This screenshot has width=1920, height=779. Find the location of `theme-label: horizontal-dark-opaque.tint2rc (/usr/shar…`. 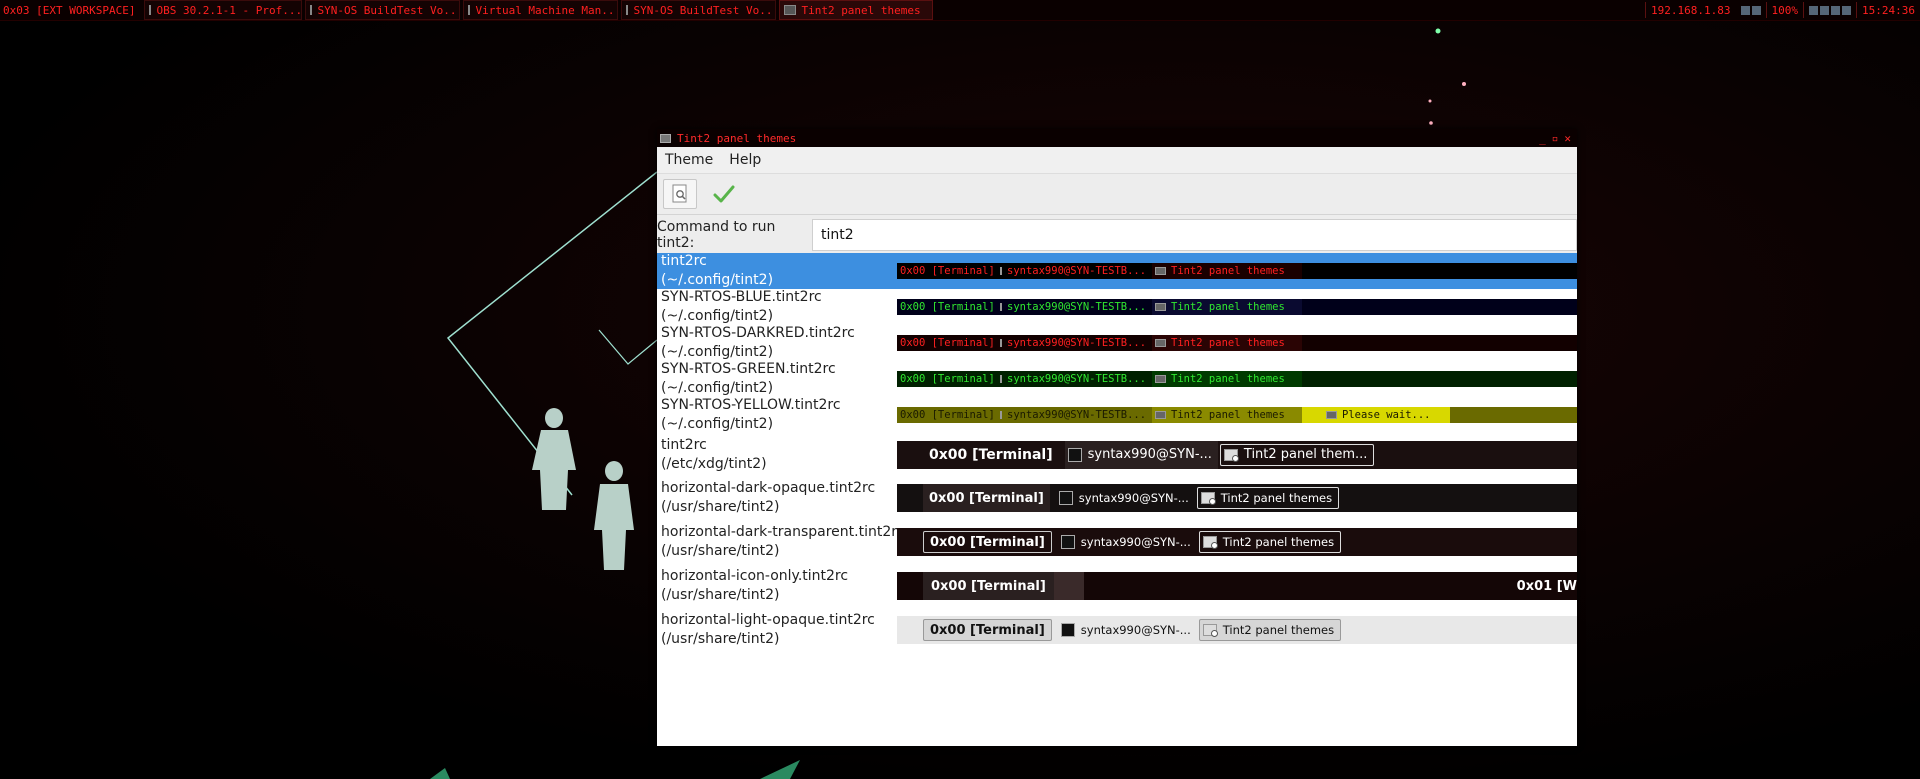

theme-label: horizontal-dark-opaque.tint2rc (/usr/shar… is located at coordinates (779, 498).